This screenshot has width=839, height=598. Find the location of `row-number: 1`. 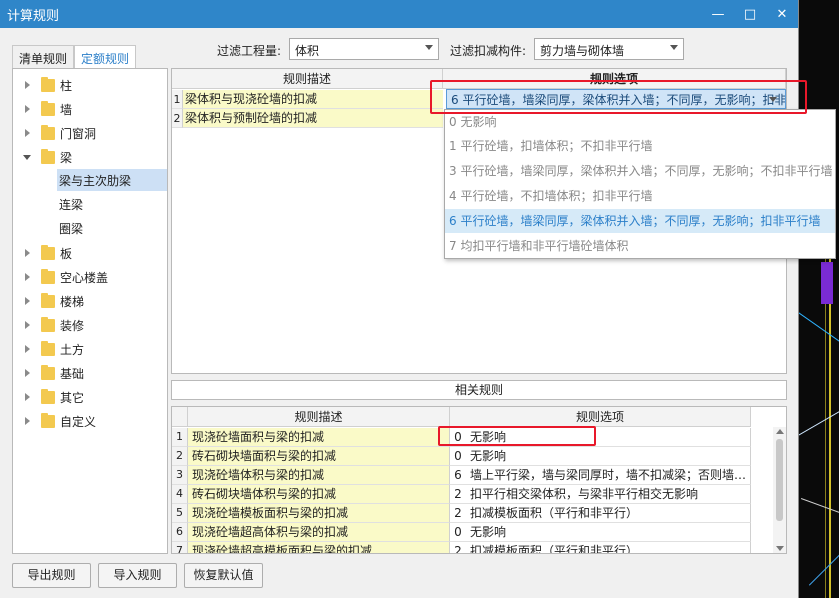

row-number: 1 is located at coordinates (177, 99).